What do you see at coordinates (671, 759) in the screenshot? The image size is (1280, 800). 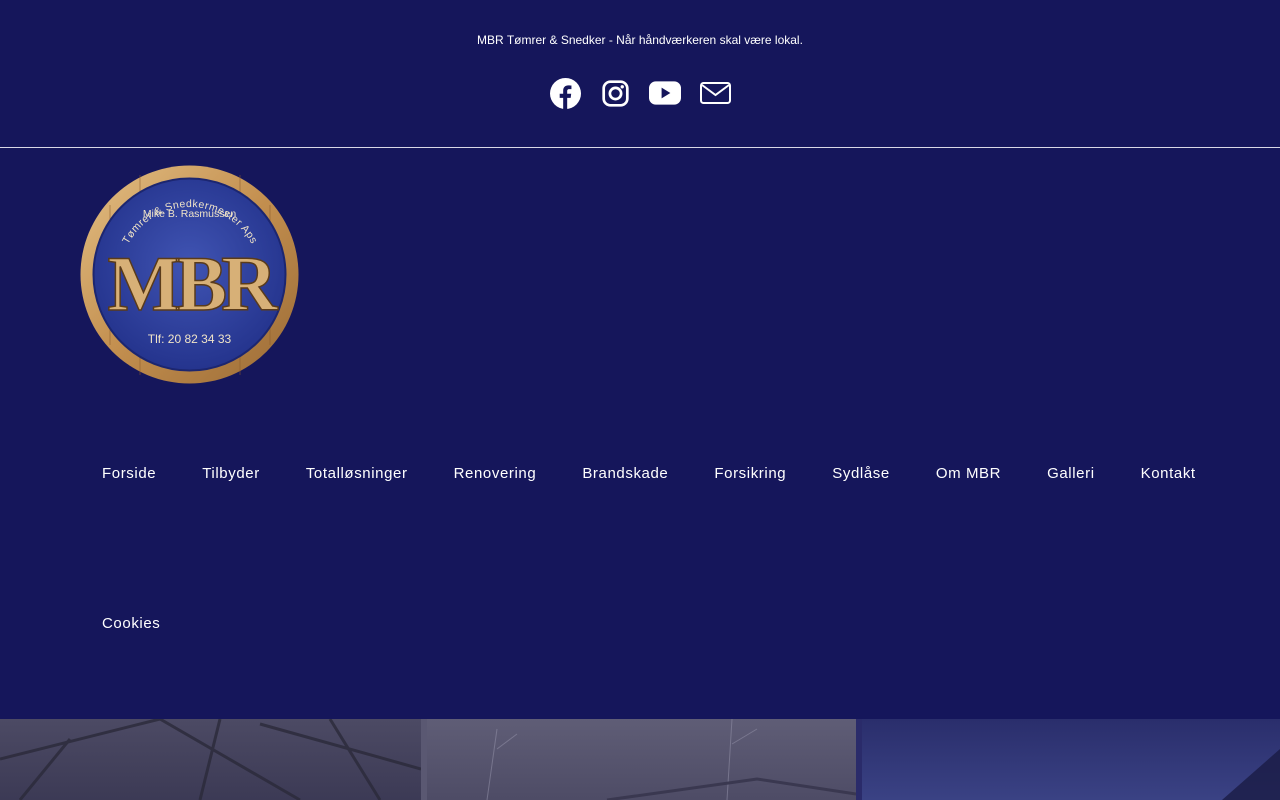 I see `winter-trees-graphic` at bounding box center [671, 759].